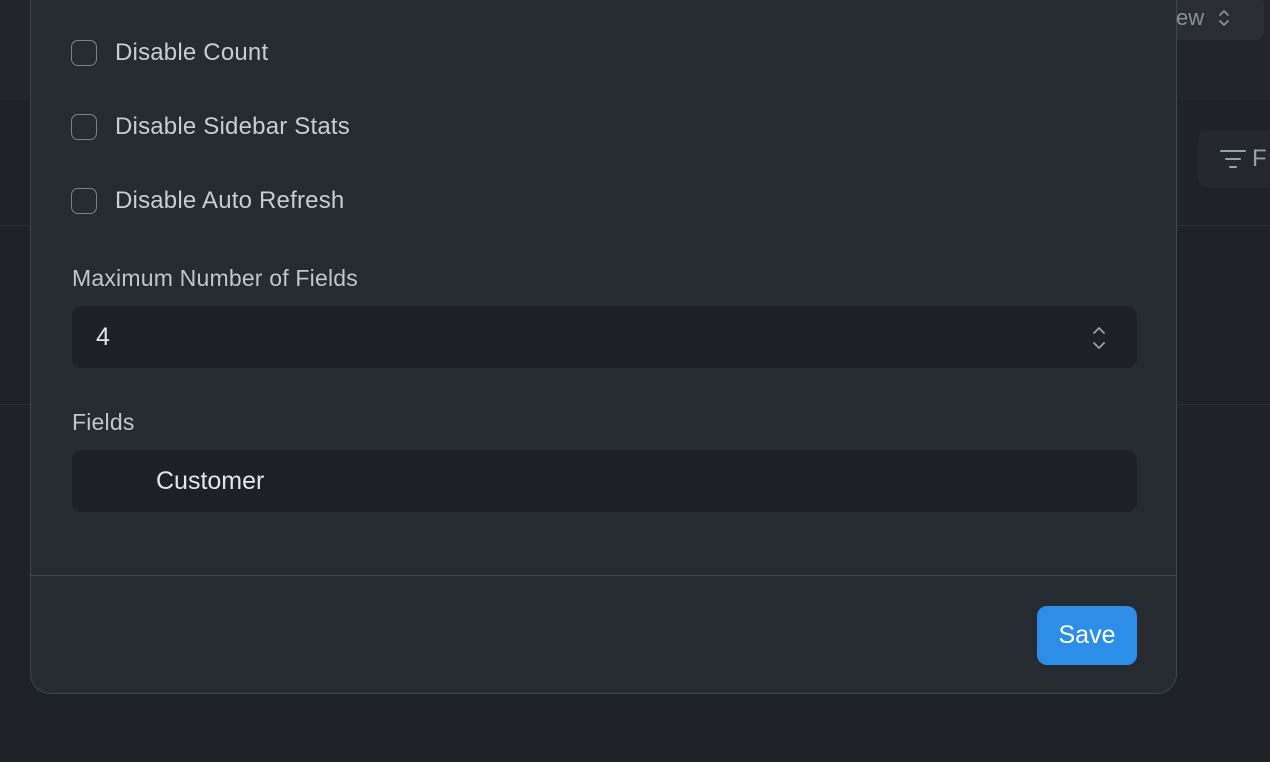 The height and width of the screenshot is (762, 1270). Describe the element at coordinates (192, 52) in the screenshot. I see `disable-count-label: Disable Count` at that location.